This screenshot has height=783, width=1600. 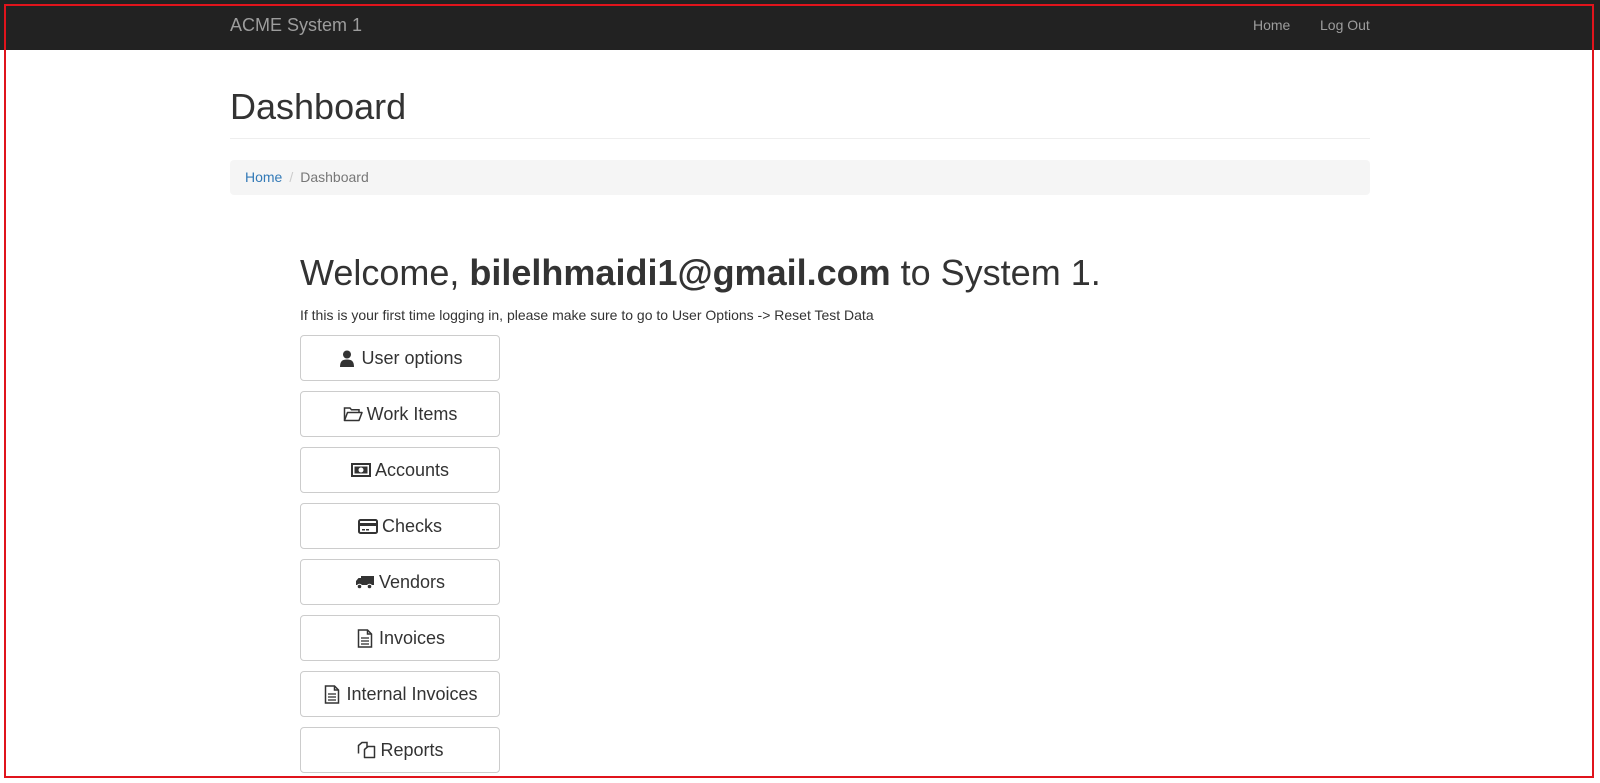 What do you see at coordinates (412, 469) in the screenshot?
I see `accounts-label: Accounts` at bounding box center [412, 469].